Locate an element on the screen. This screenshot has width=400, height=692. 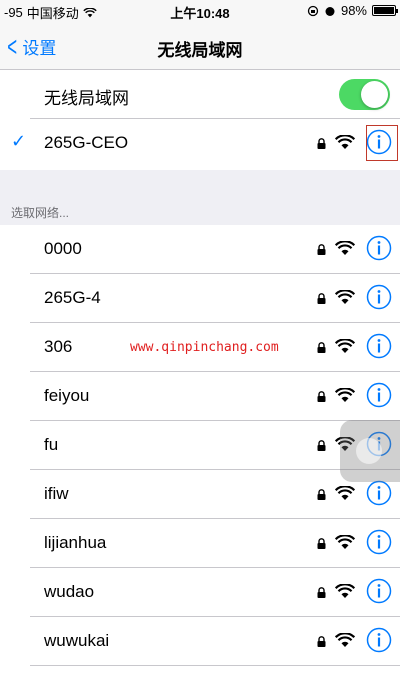
connected-network-row: ✓ 265G-CEO is located at coordinates (200, 143).